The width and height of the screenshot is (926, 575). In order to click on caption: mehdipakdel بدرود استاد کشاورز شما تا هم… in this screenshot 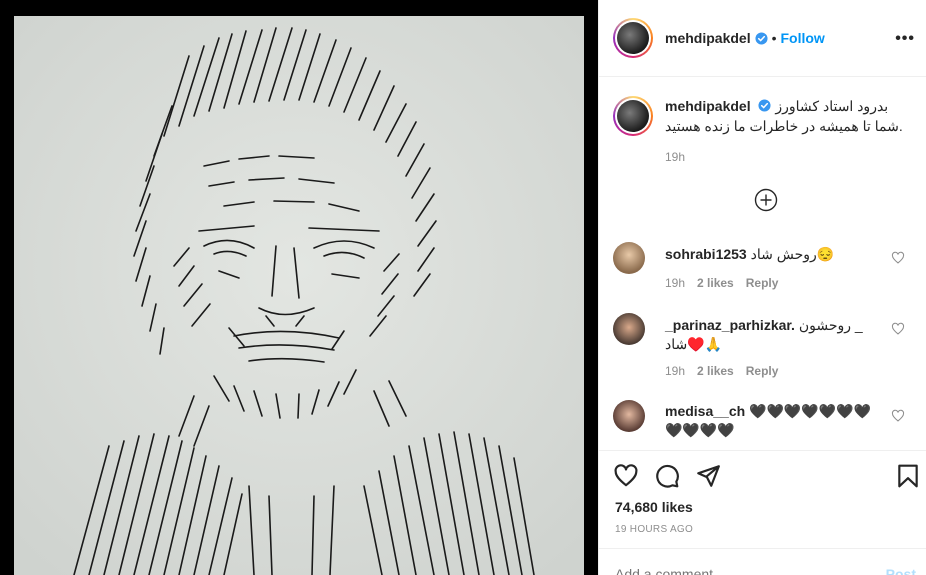, I will do `click(763, 130)`.